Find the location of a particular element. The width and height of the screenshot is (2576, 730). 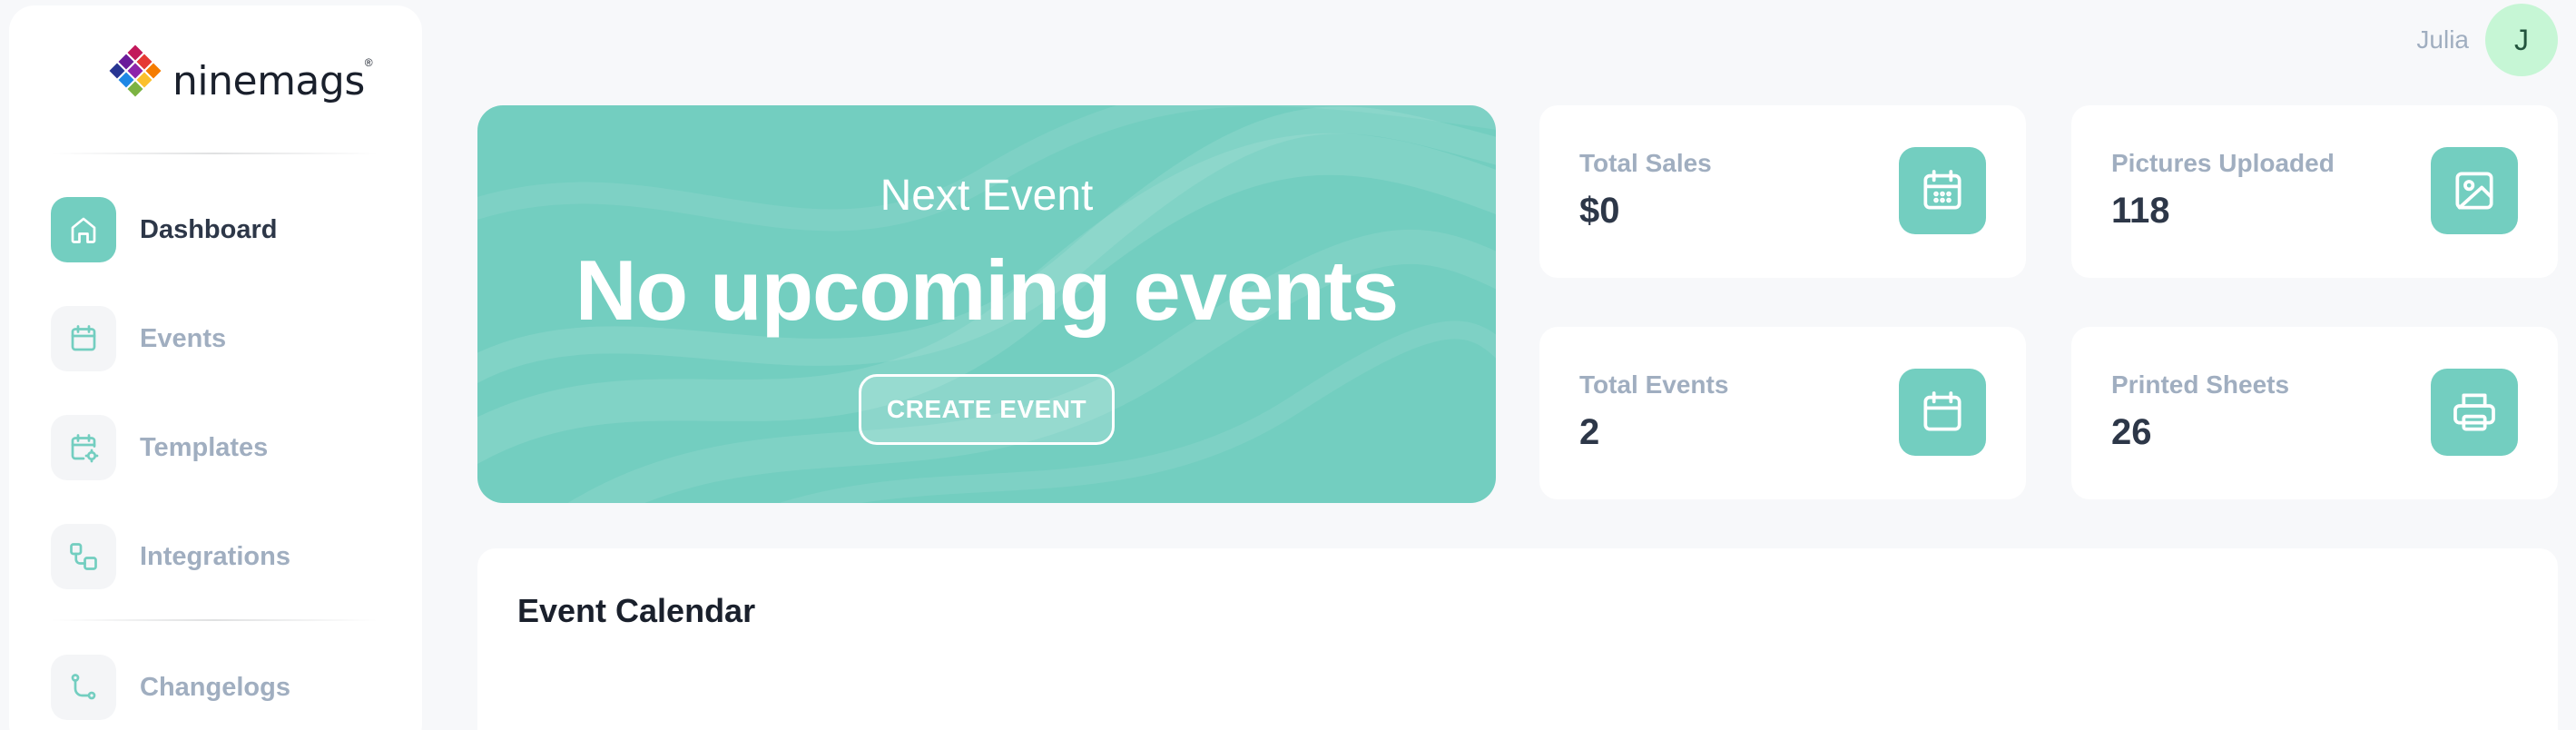

sidebar-item-label: Dashboard is located at coordinates (209, 229).